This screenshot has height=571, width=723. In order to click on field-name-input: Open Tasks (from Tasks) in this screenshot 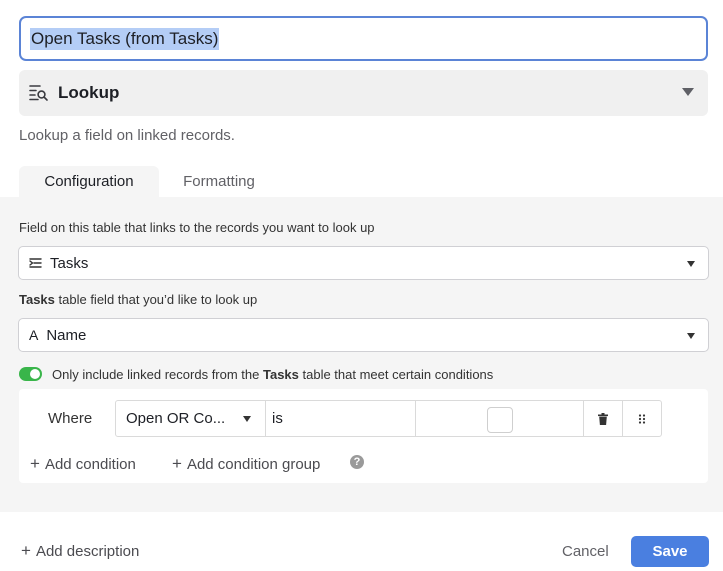, I will do `click(363, 38)`.